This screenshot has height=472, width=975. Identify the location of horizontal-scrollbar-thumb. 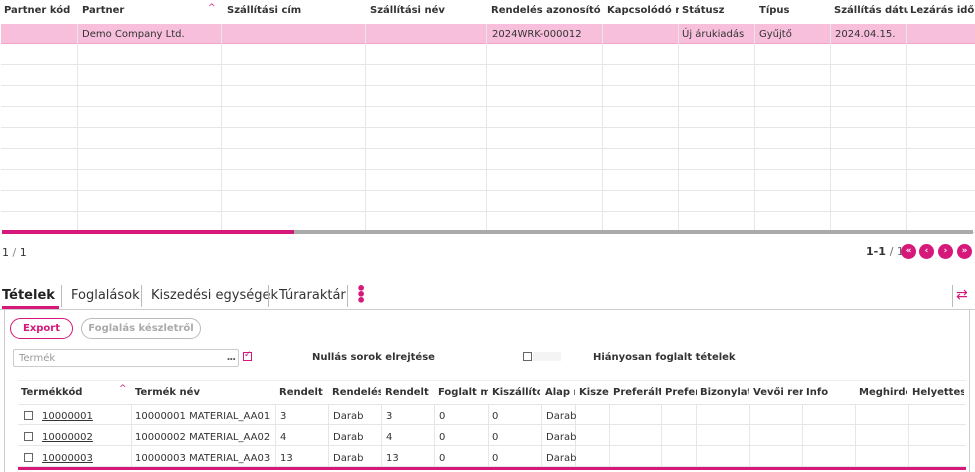
(148, 232).